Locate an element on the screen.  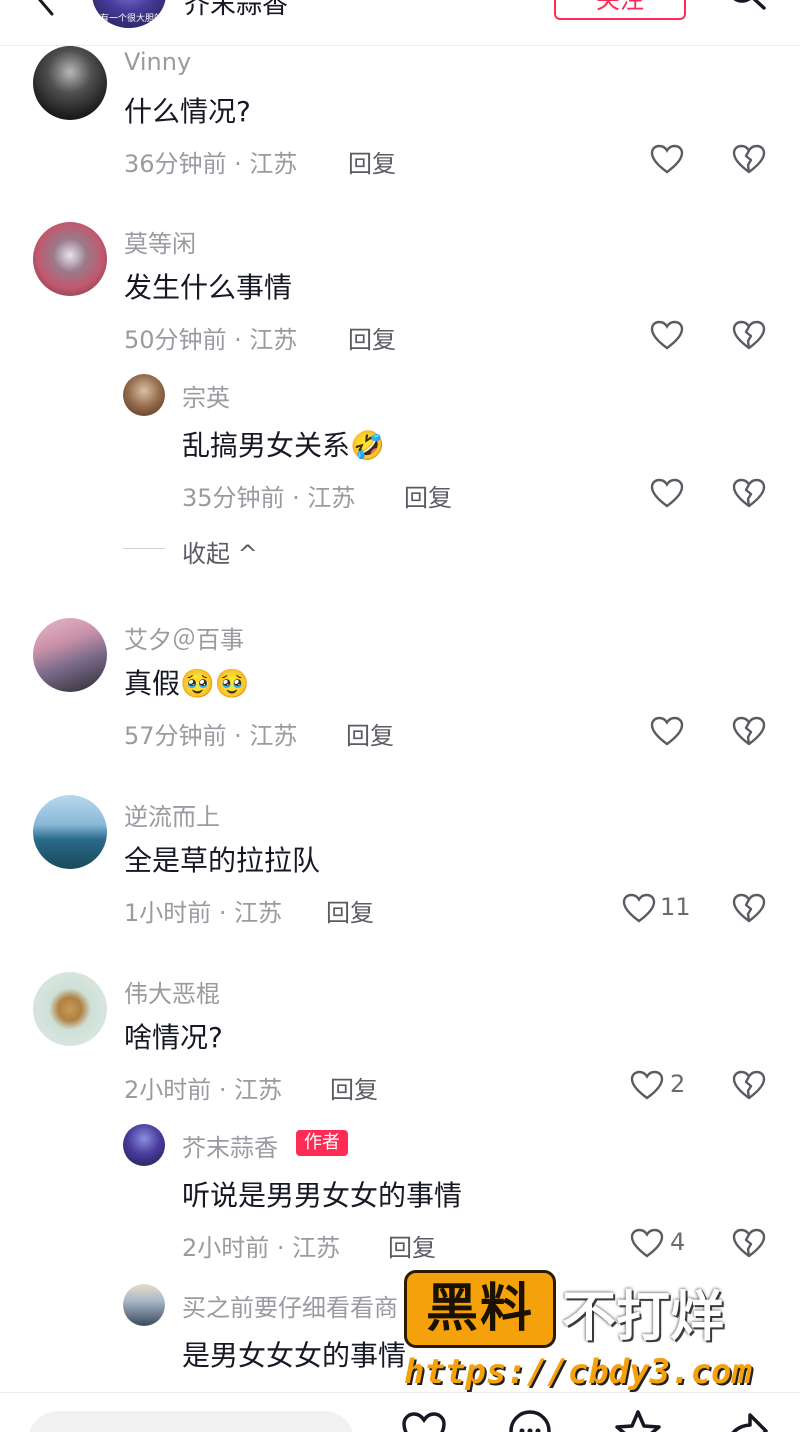
laughing-emoji: 🤣 is located at coordinates (367, 445).